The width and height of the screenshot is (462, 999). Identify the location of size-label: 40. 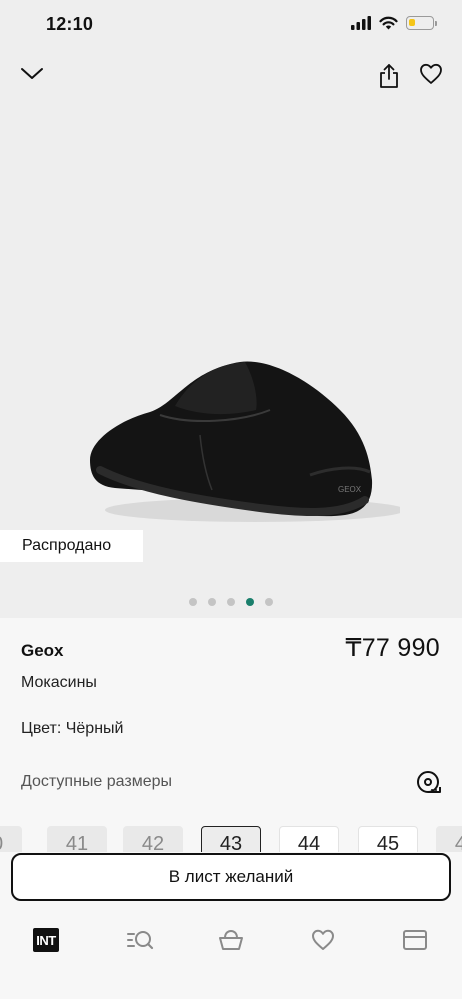
(1, 842).